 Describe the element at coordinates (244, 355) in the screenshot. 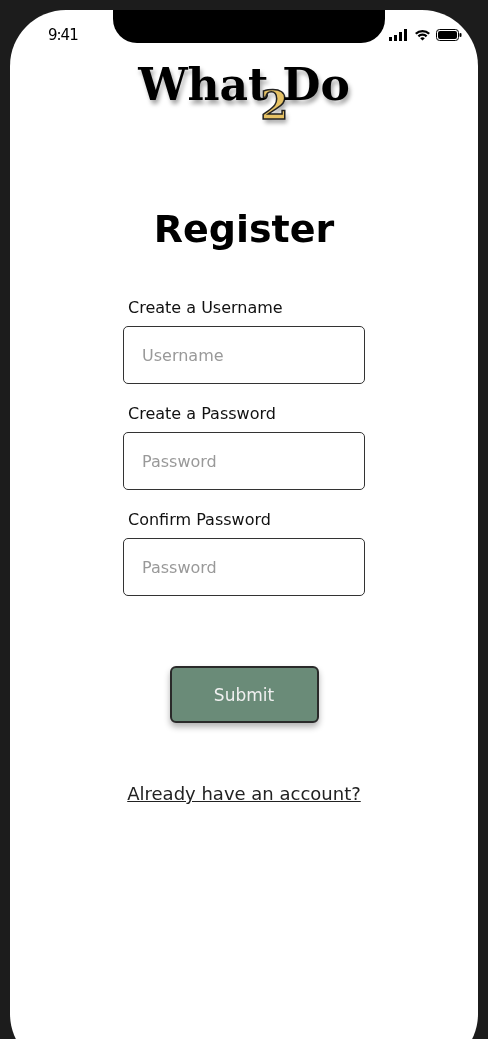

I see `input-field: Username` at that location.